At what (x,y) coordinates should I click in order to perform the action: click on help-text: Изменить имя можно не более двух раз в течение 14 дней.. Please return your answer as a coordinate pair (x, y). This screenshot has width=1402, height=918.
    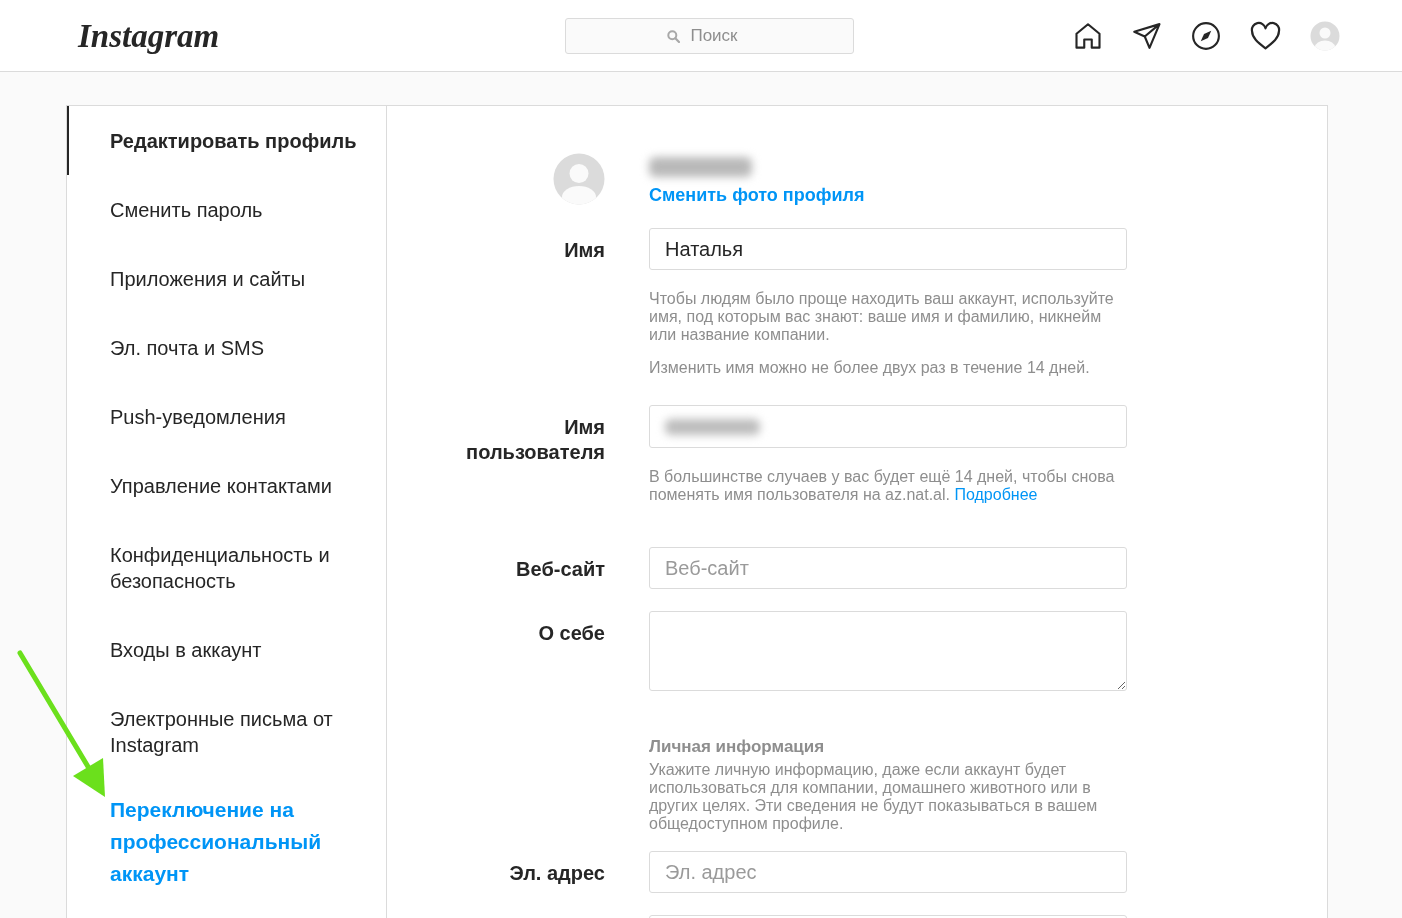
    Looking at the image, I should click on (870, 368).